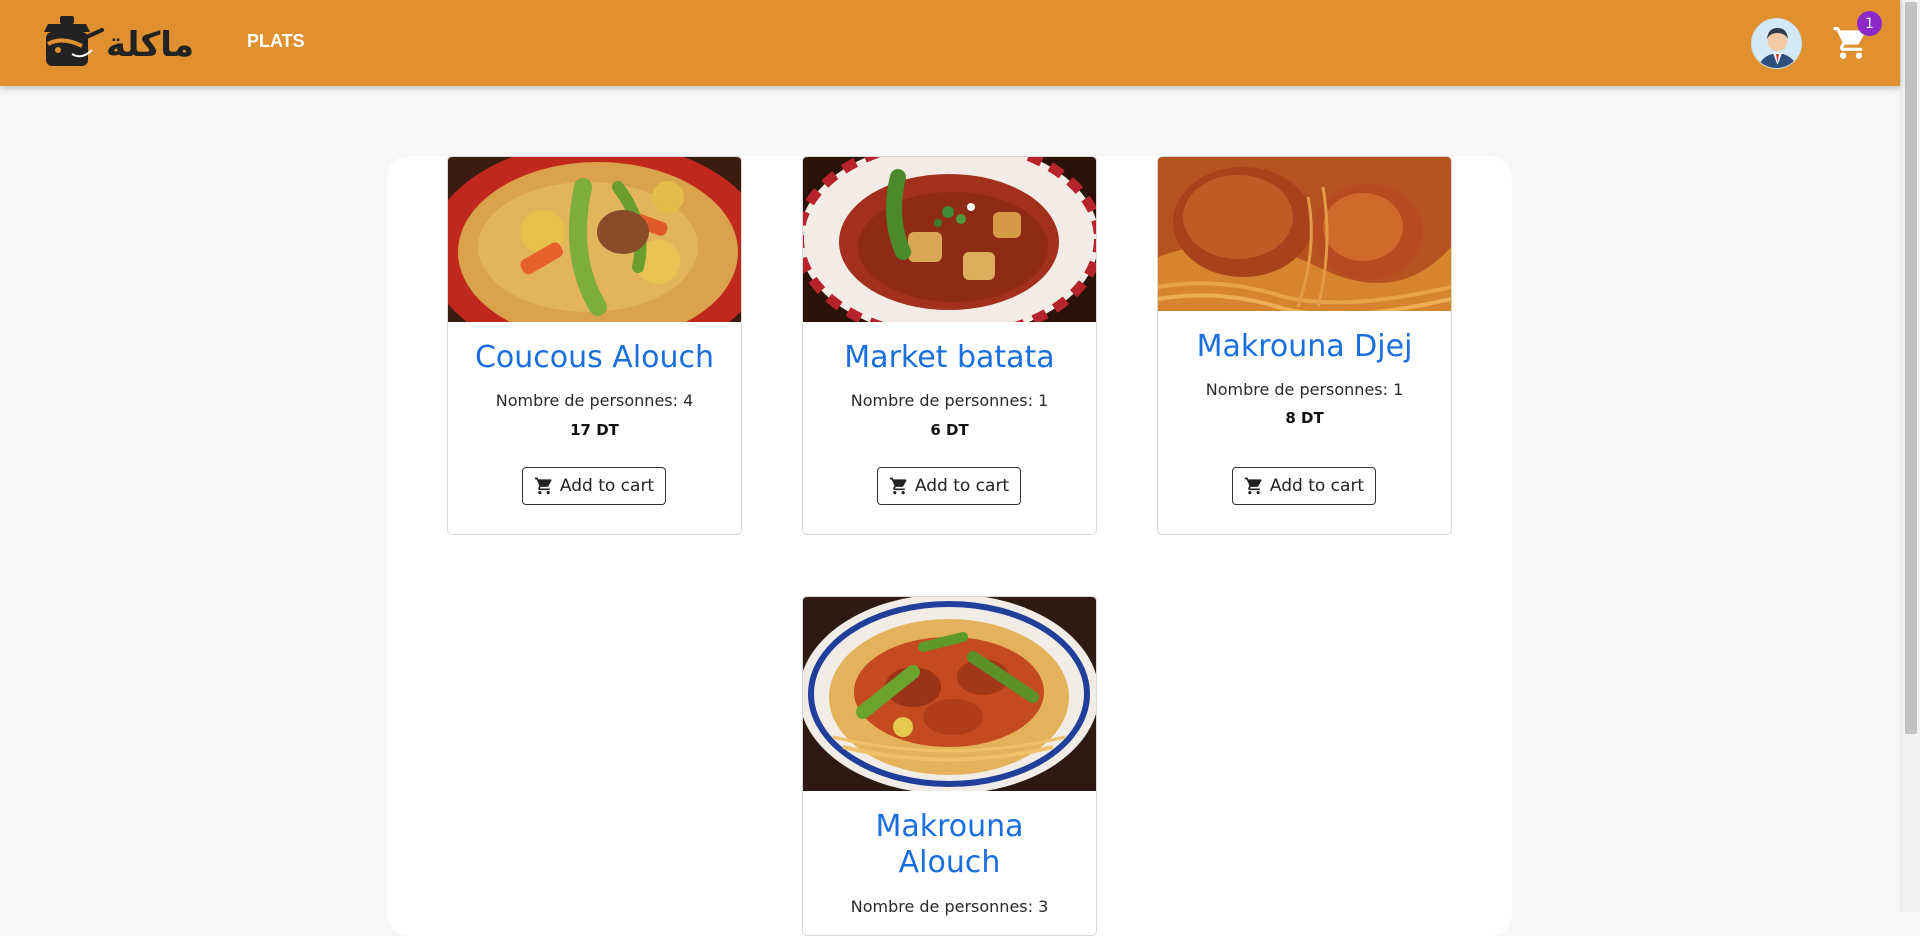 This screenshot has width=1920, height=936. Describe the element at coordinates (949, 845) in the screenshot. I see `dish-name: Makrouna Alouch` at that location.